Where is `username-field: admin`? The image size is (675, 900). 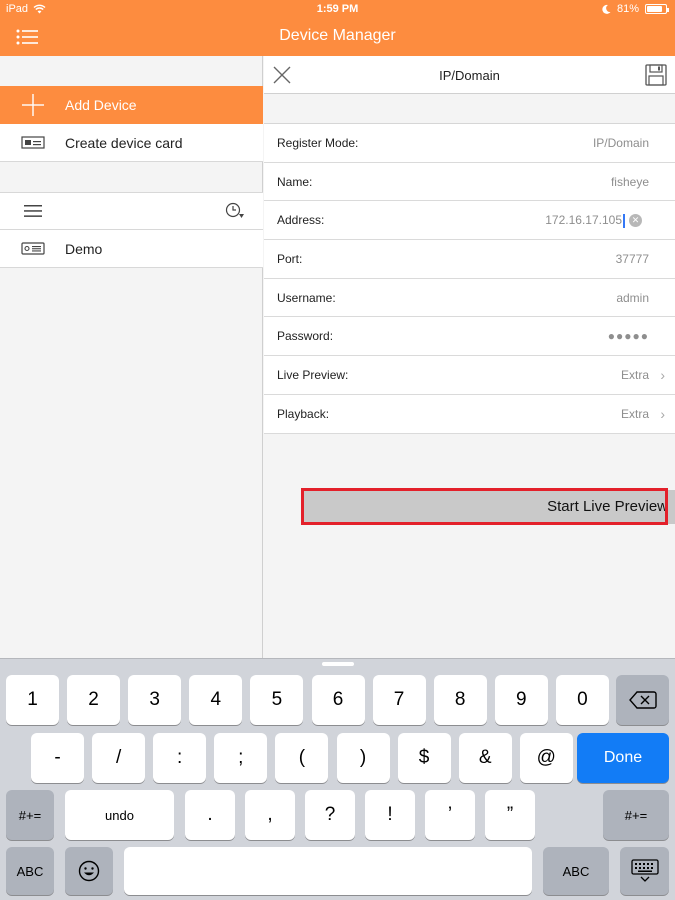 username-field: admin is located at coordinates (632, 298).